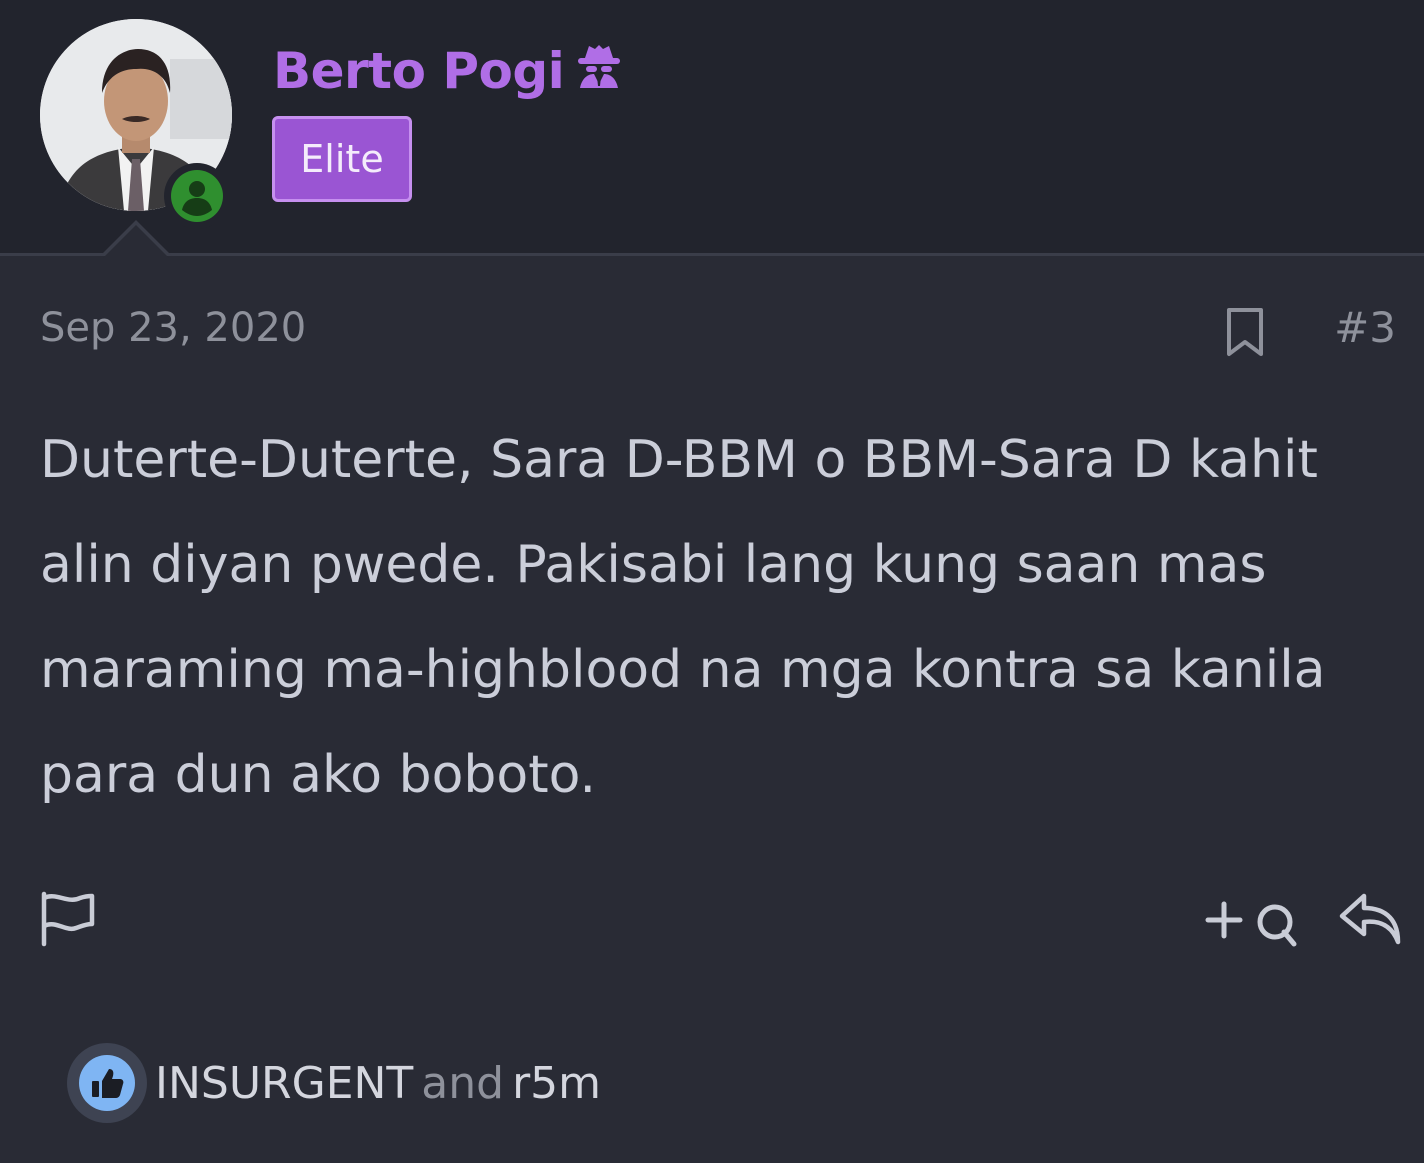 This screenshot has width=1424, height=1163. What do you see at coordinates (173, 328) in the screenshot?
I see `post-date: Sep 23, 2020` at bounding box center [173, 328].